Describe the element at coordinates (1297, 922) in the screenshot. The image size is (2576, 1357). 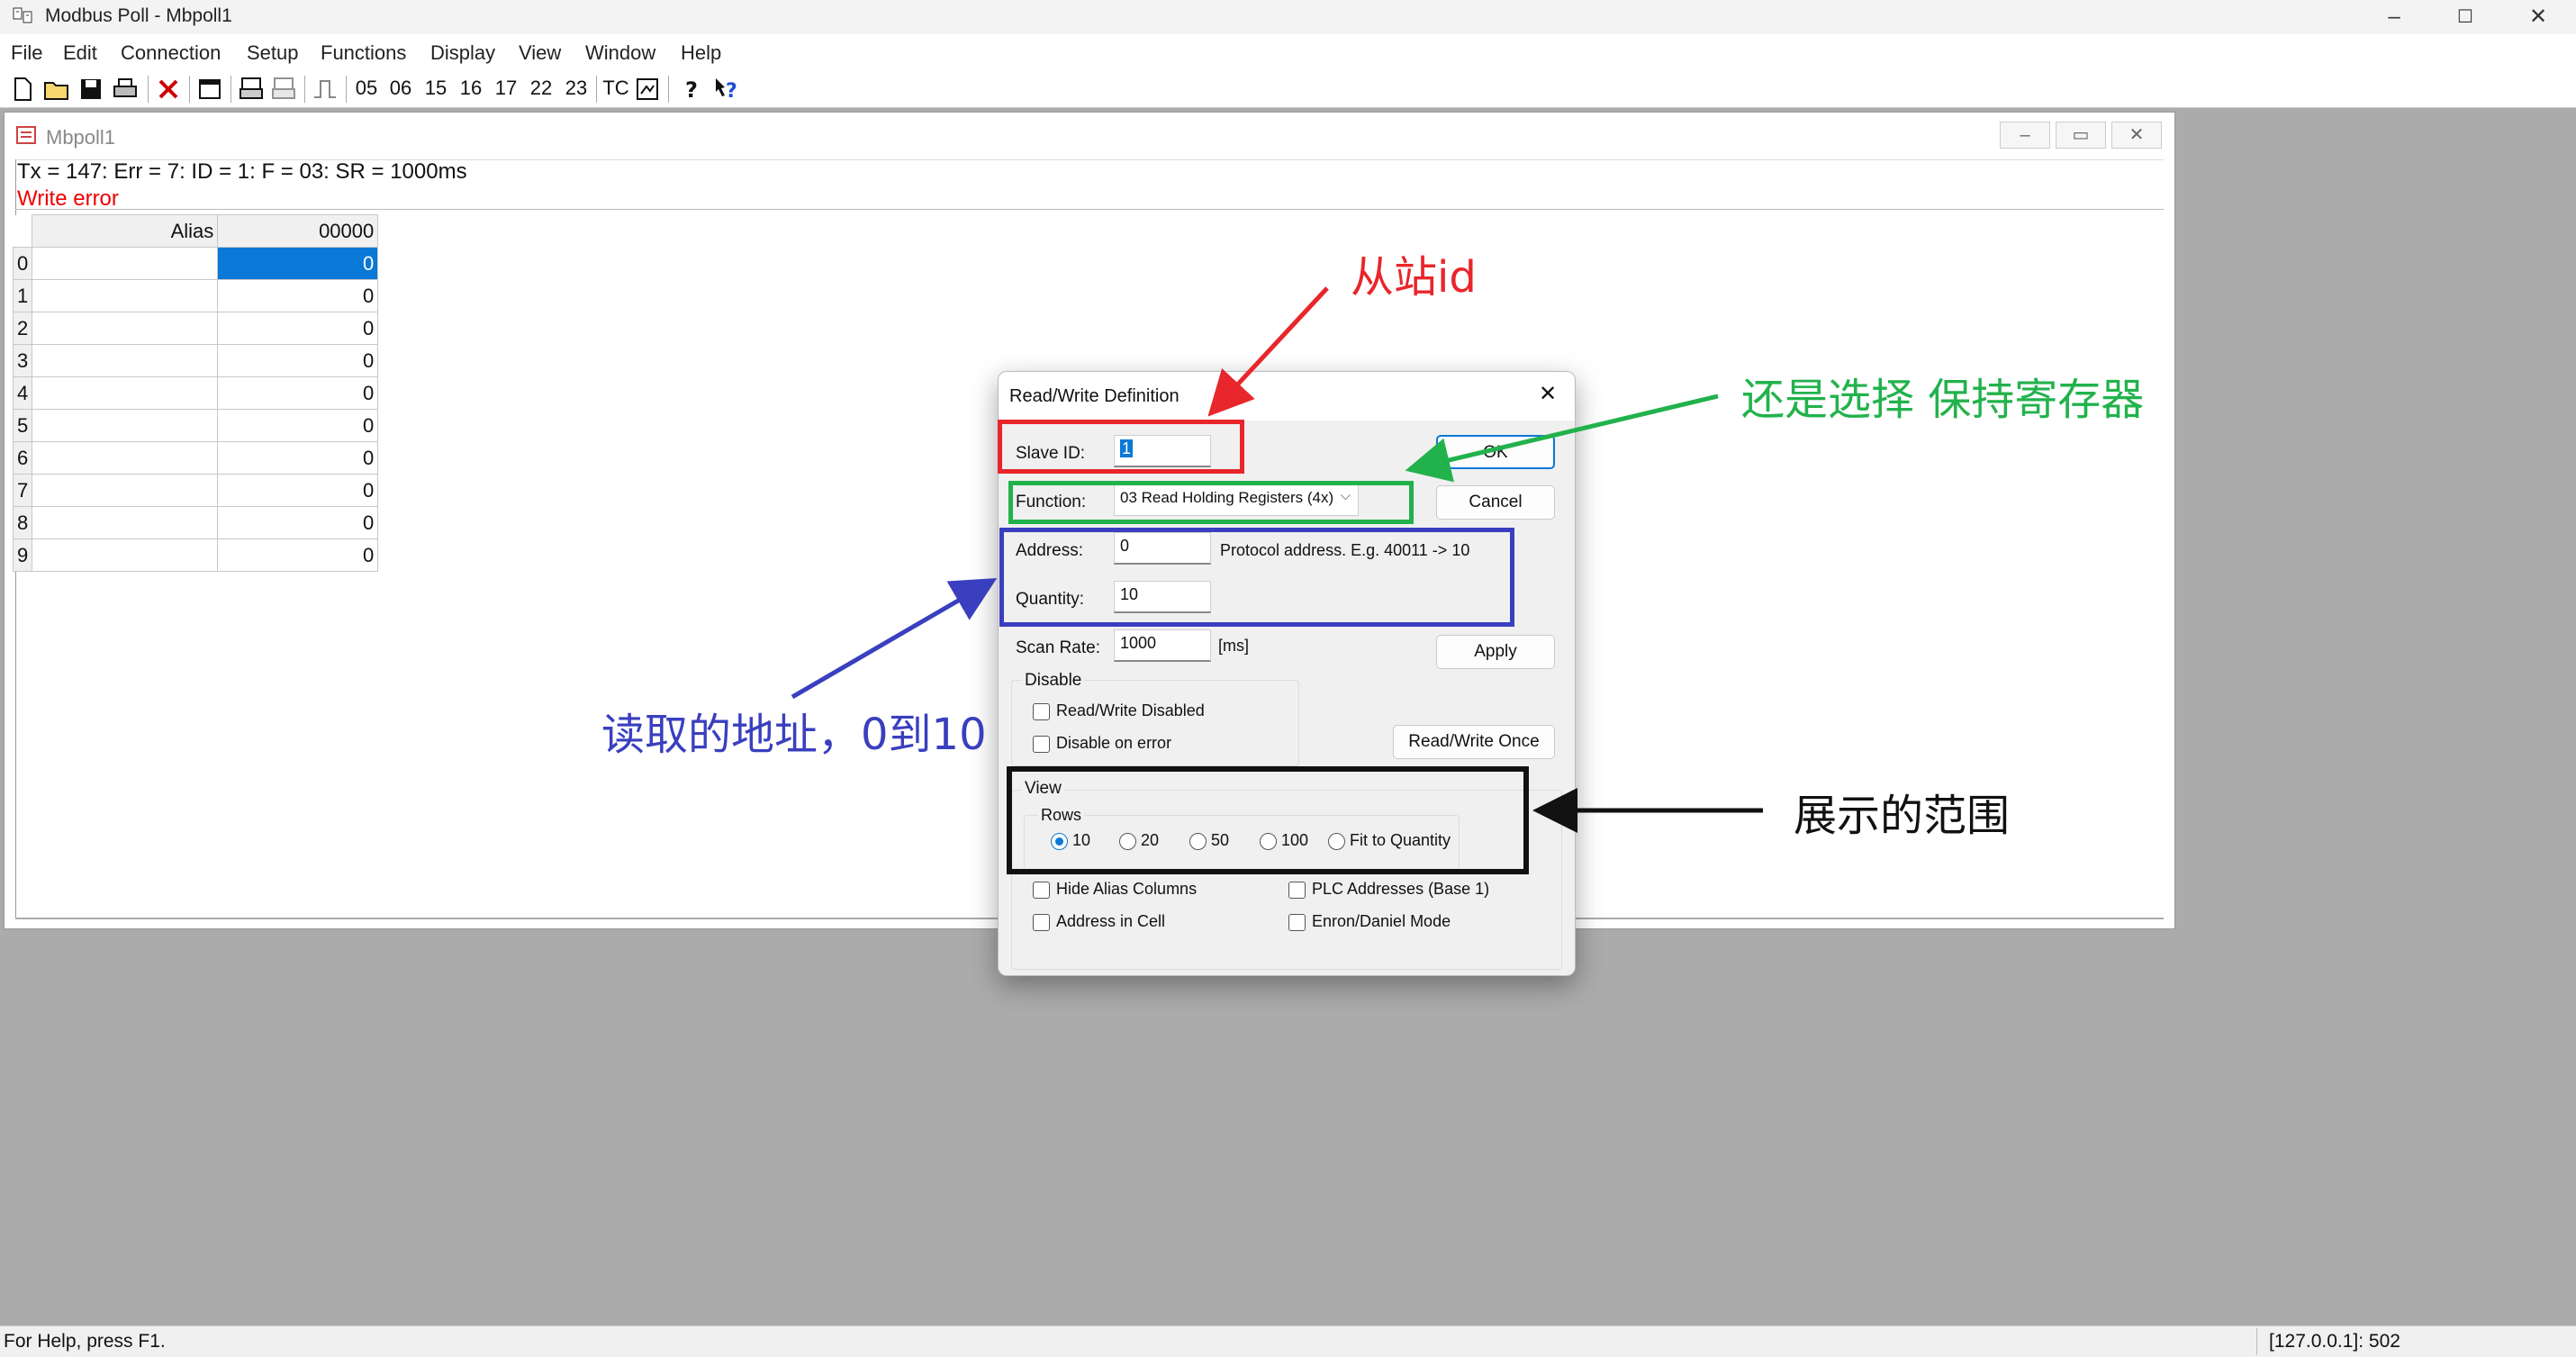
I see `enron-mode-checkbox` at that location.